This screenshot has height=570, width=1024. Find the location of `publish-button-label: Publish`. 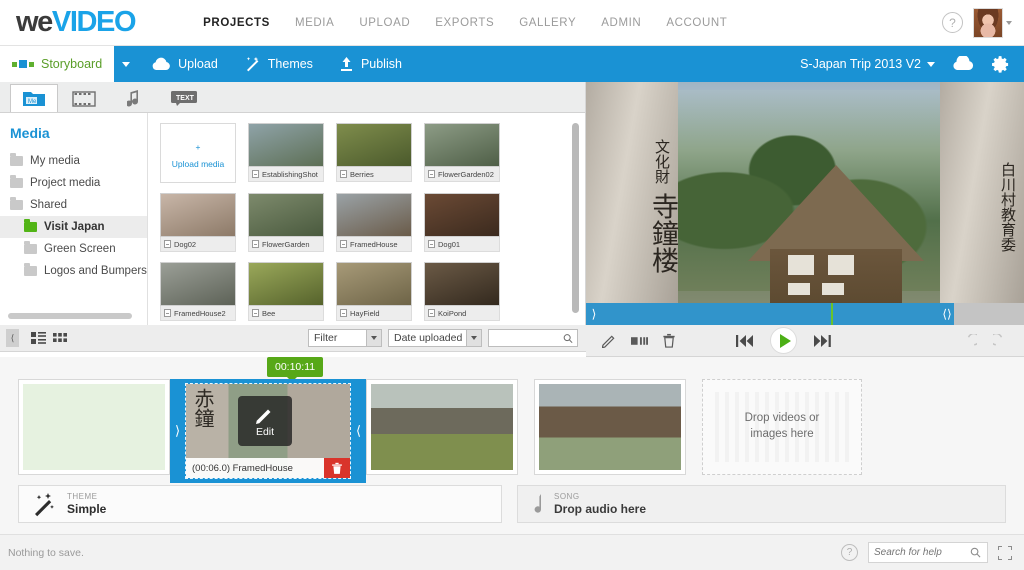

publish-button-label: Publish is located at coordinates (381, 64).